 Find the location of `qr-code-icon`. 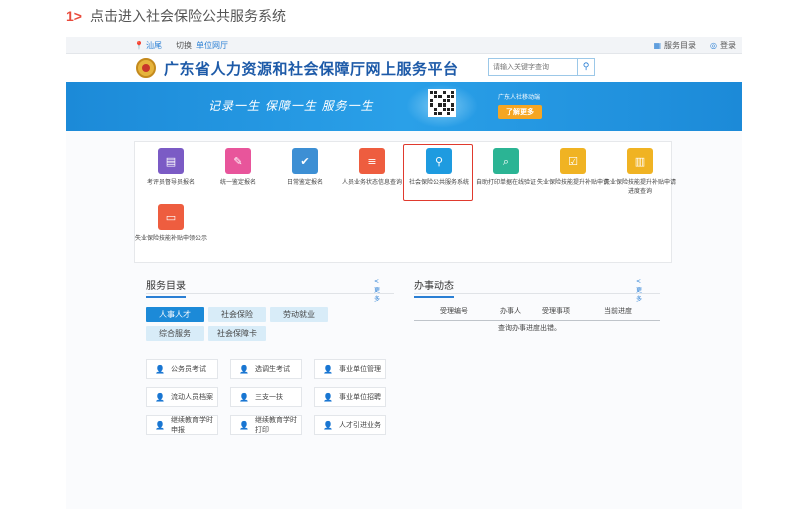

qr-code-icon is located at coordinates (442, 103).